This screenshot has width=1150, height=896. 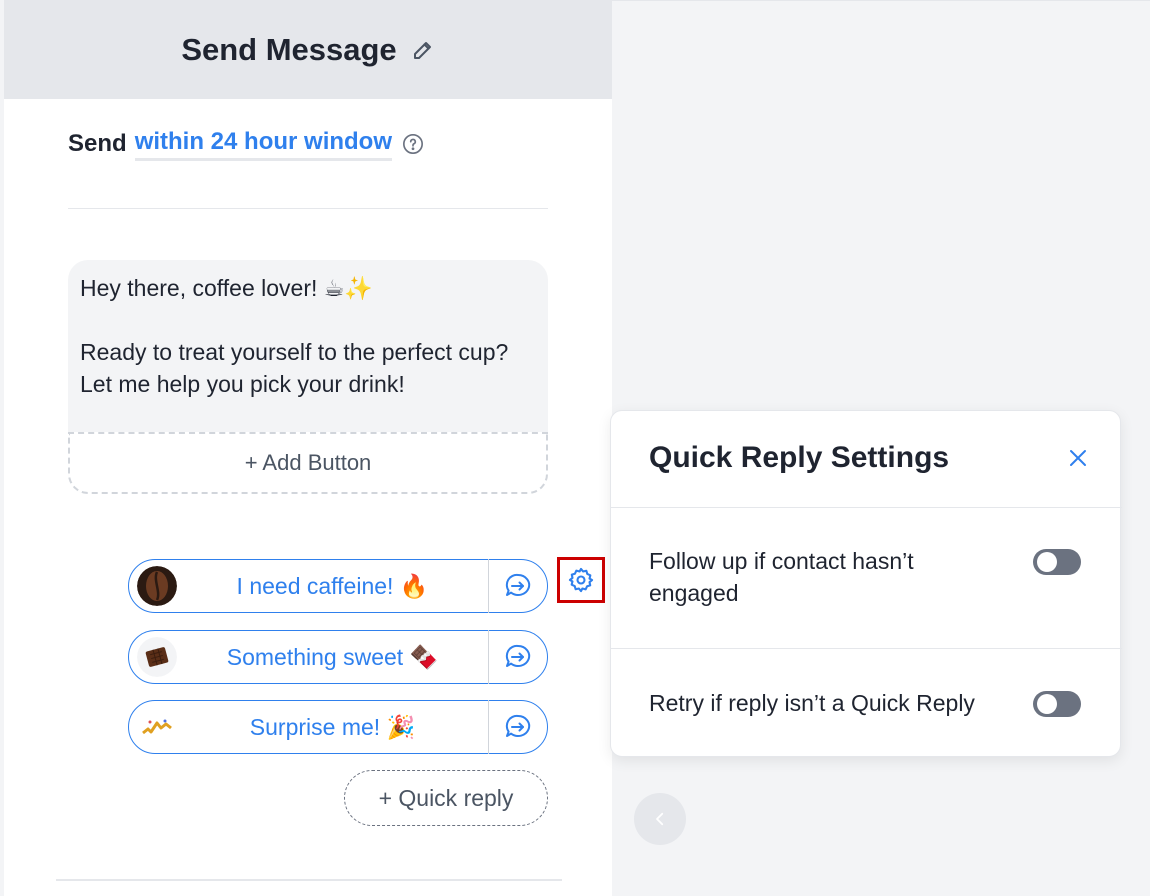 I want to click on add-button: + Add Button, so click(x=308, y=463).